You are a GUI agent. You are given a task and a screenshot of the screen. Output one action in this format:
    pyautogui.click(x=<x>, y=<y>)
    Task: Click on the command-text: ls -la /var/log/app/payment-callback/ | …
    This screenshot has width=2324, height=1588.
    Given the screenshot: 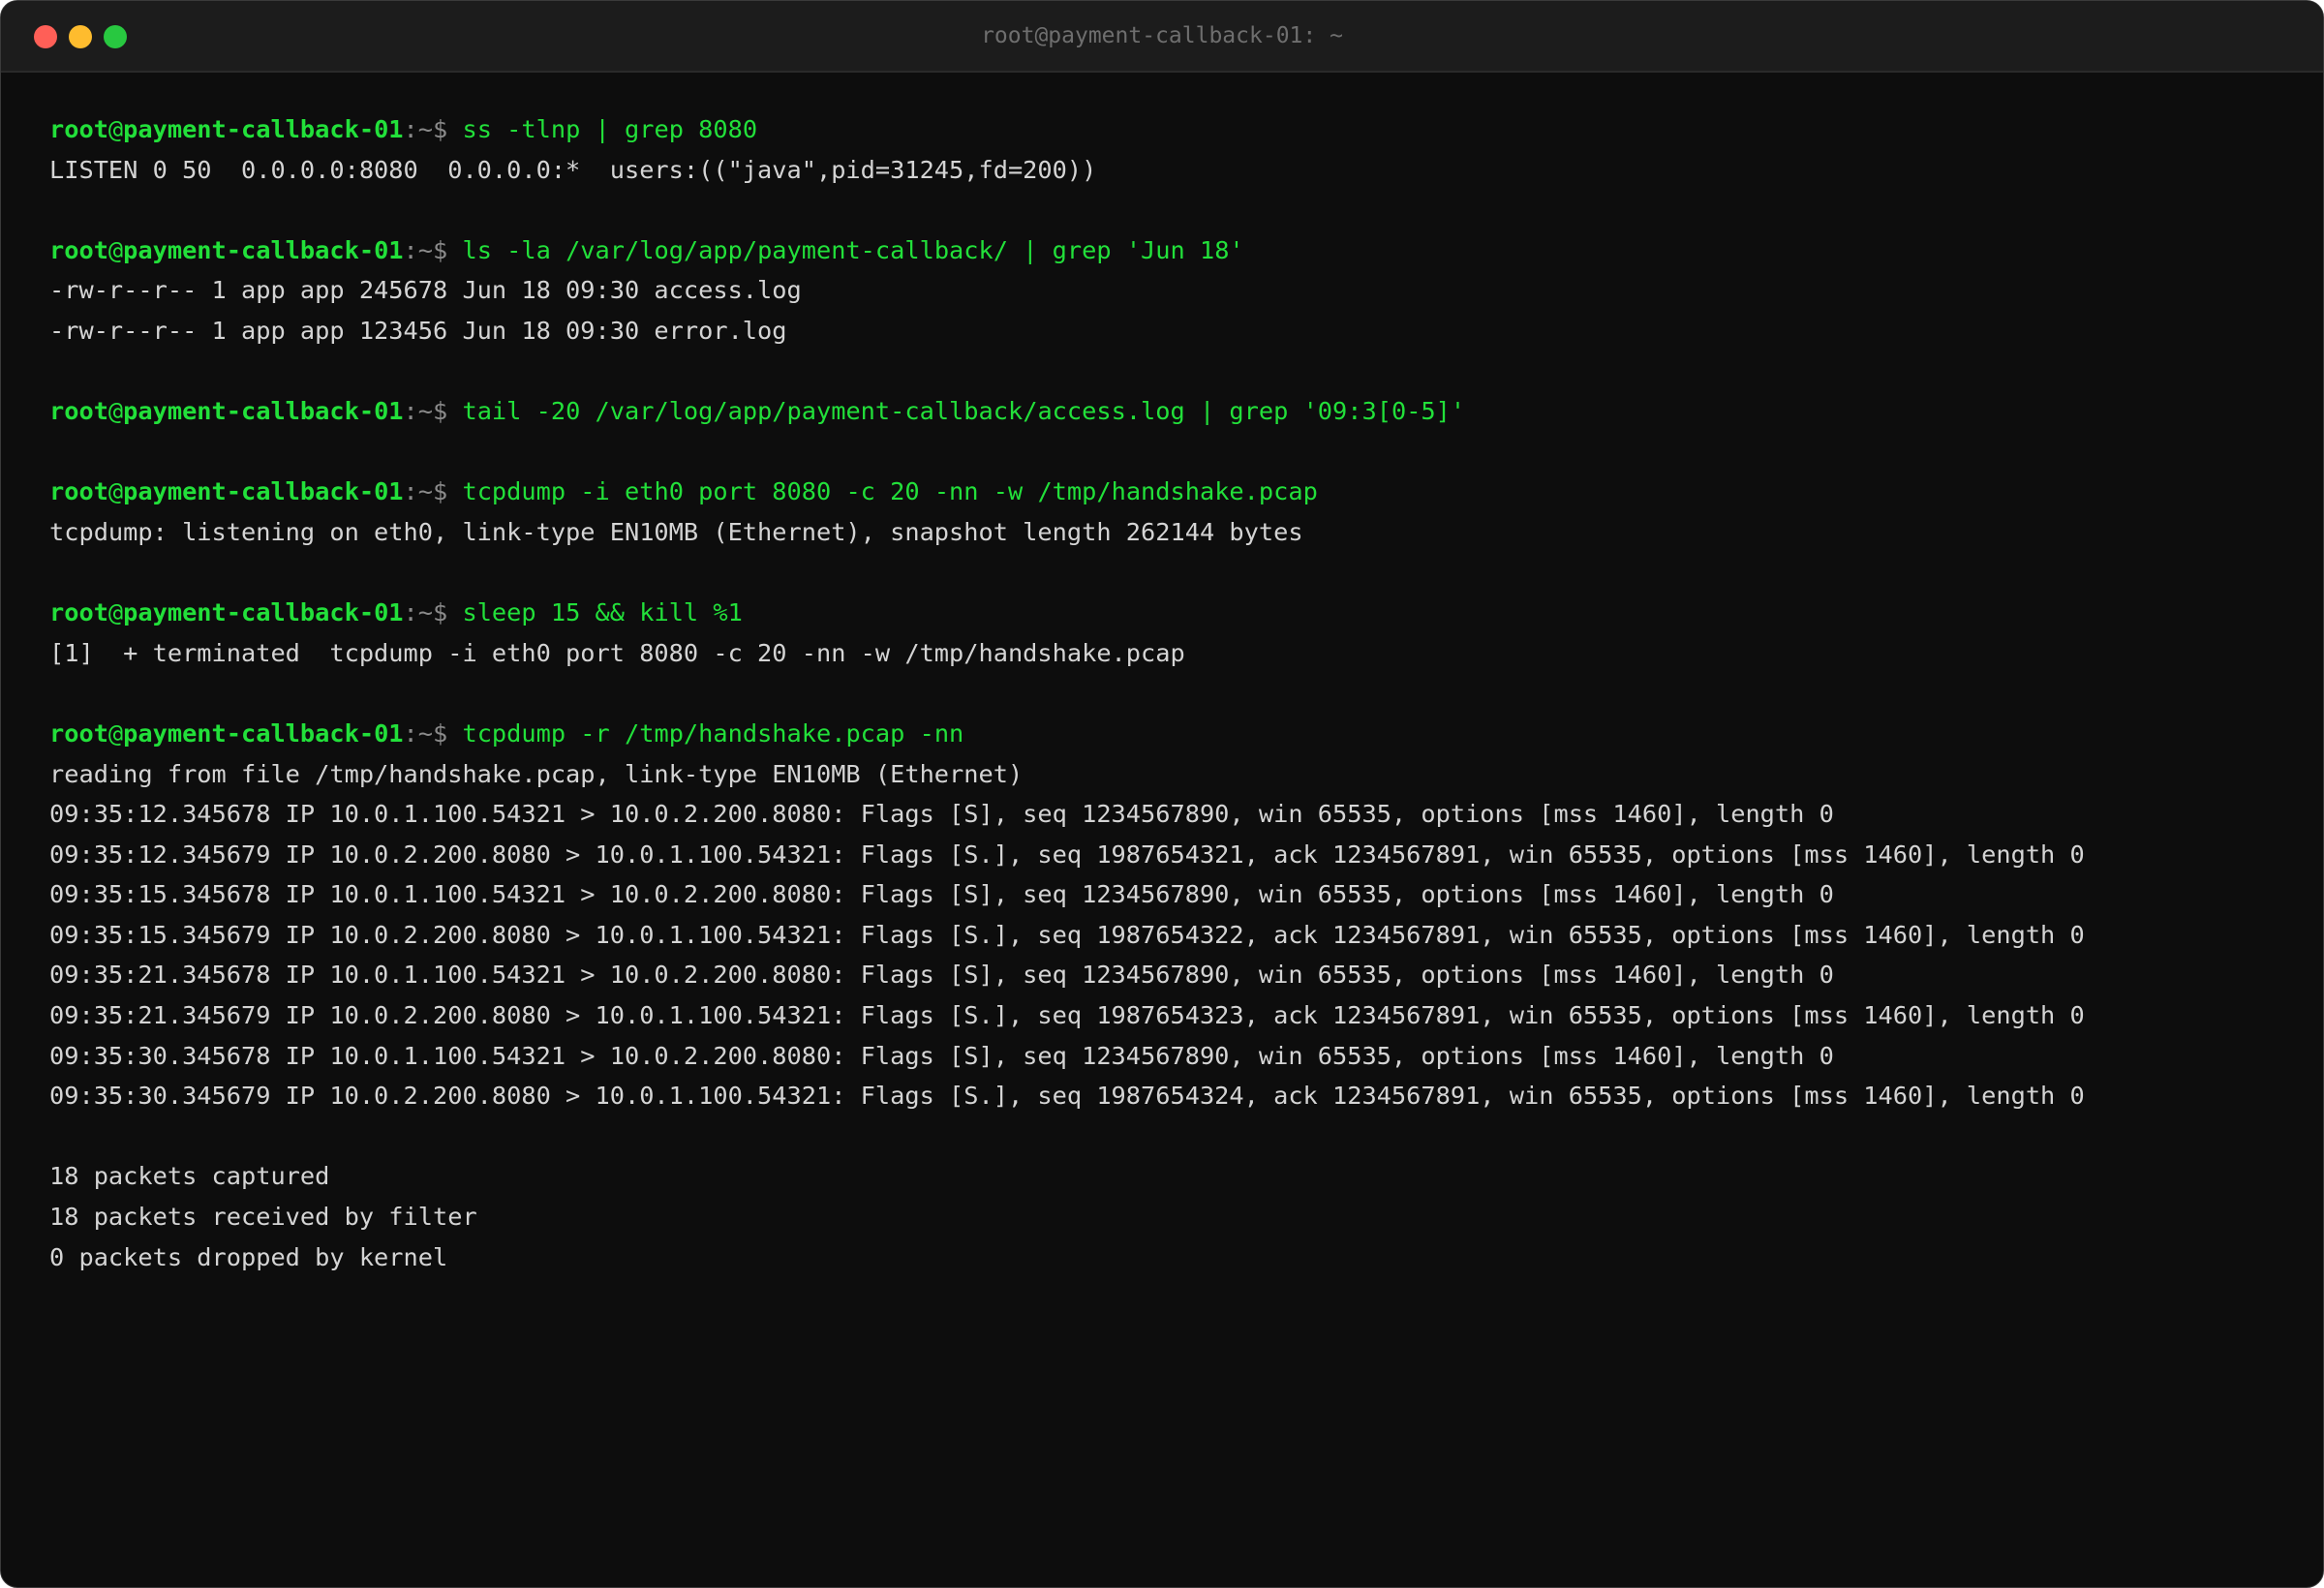 What is the action you would take?
    pyautogui.click(x=853, y=249)
    